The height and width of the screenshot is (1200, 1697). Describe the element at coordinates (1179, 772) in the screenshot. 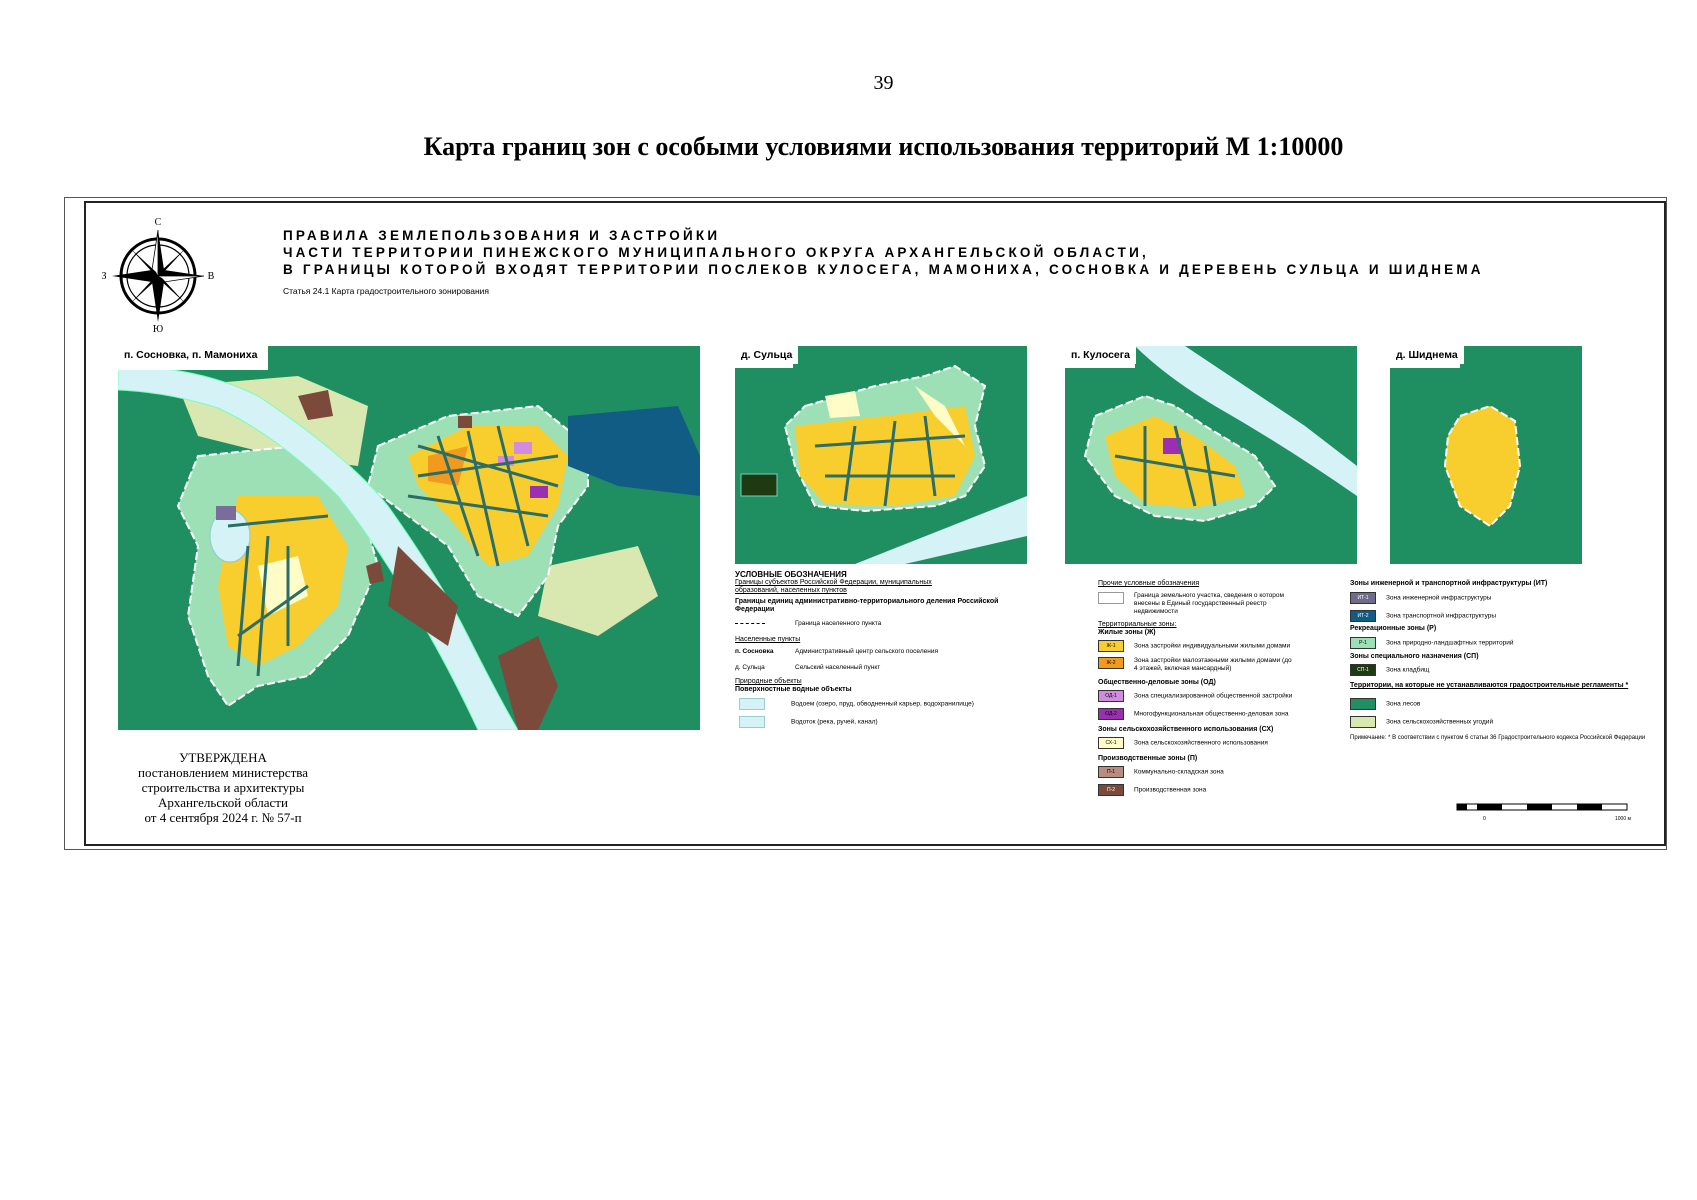

I see `legend-p1: Коммунально-складская зона` at that location.